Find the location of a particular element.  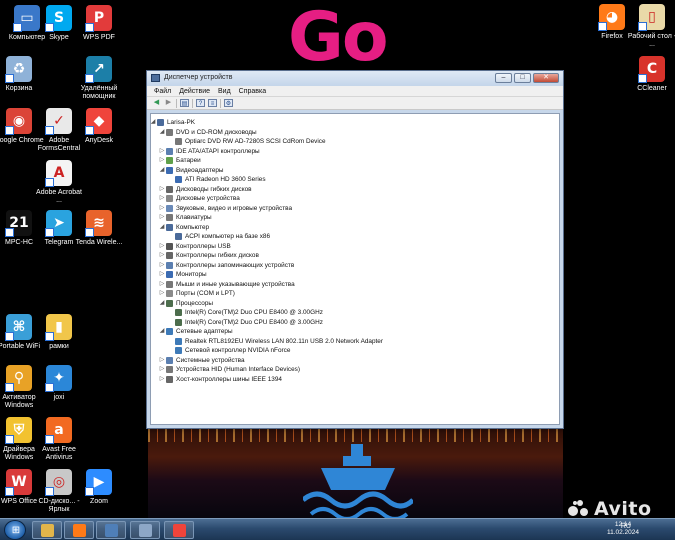

help-icon: ? is located at coordinates (200, 103).